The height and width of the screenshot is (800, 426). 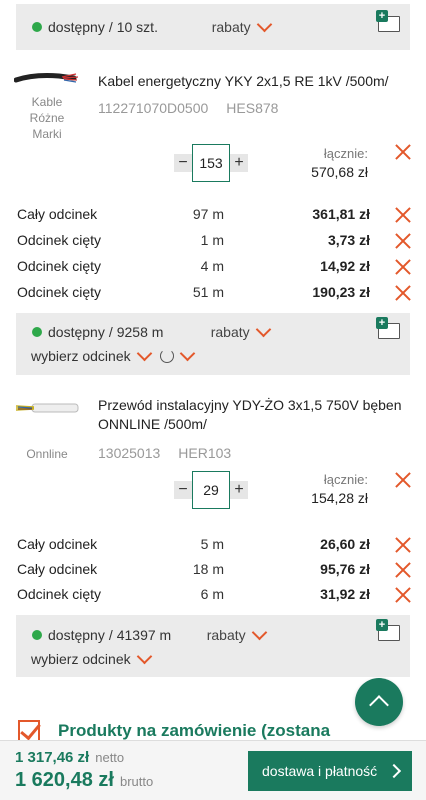 I want to click on net-total-value: 1 317,46 zł, so click(x=52, y=757).